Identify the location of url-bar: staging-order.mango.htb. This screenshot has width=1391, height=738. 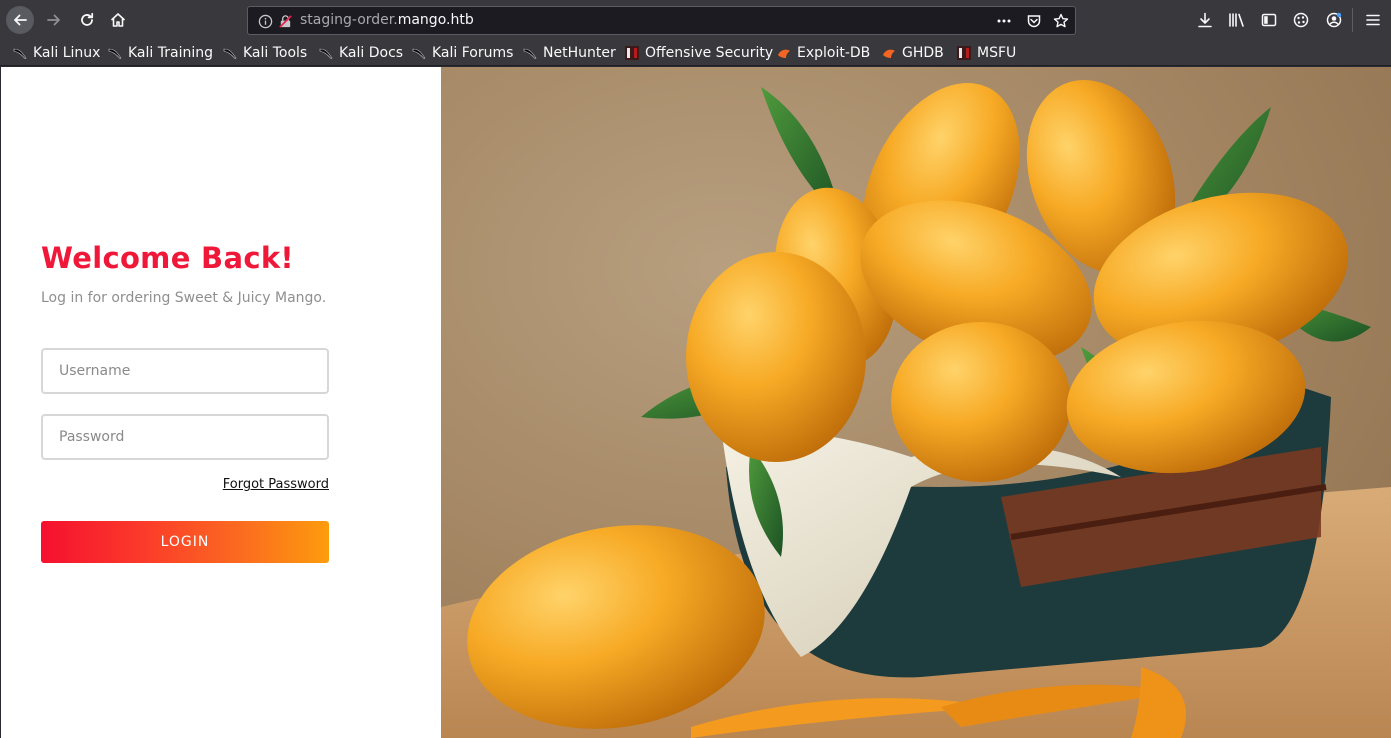
(661, 20).